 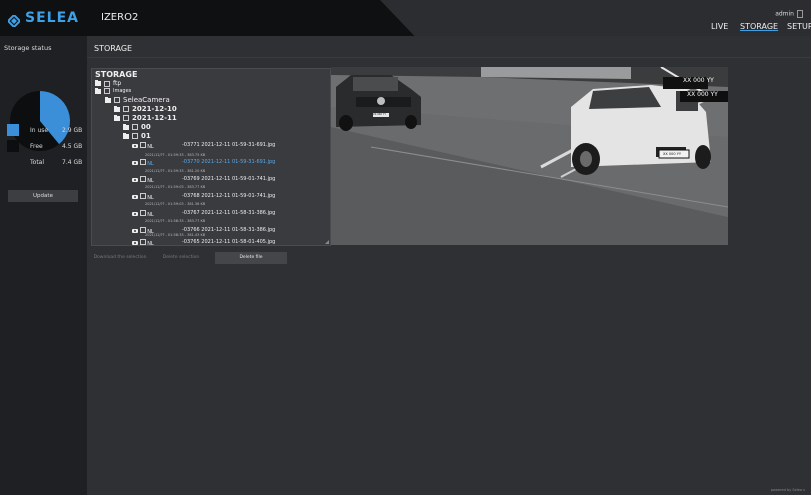 I want to click on page-title: STORAGE, so click(x=113, y=48).